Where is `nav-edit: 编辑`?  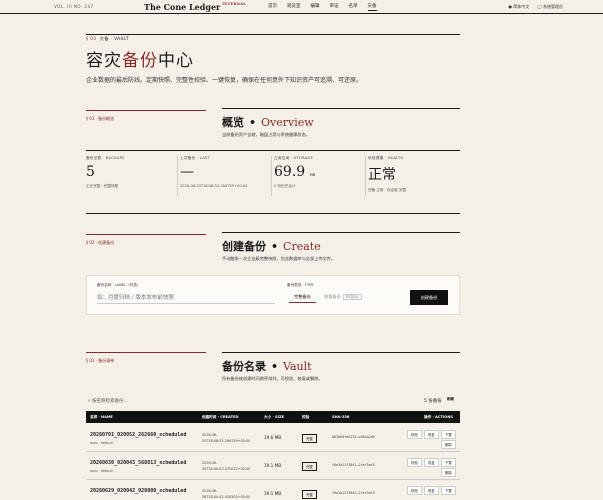 nav-edit: 编辑 is located at coordinates (315, 6).